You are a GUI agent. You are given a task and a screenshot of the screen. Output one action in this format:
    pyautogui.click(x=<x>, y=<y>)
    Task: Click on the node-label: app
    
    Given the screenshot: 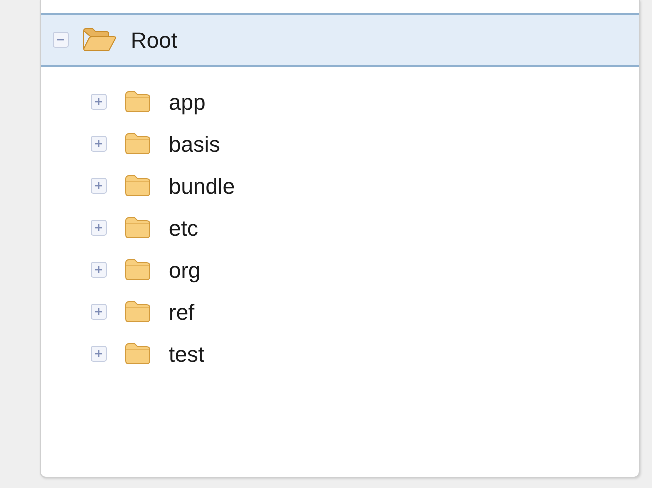 What is the action you would take?
    pyautogui.click(x=187, y=102)
    